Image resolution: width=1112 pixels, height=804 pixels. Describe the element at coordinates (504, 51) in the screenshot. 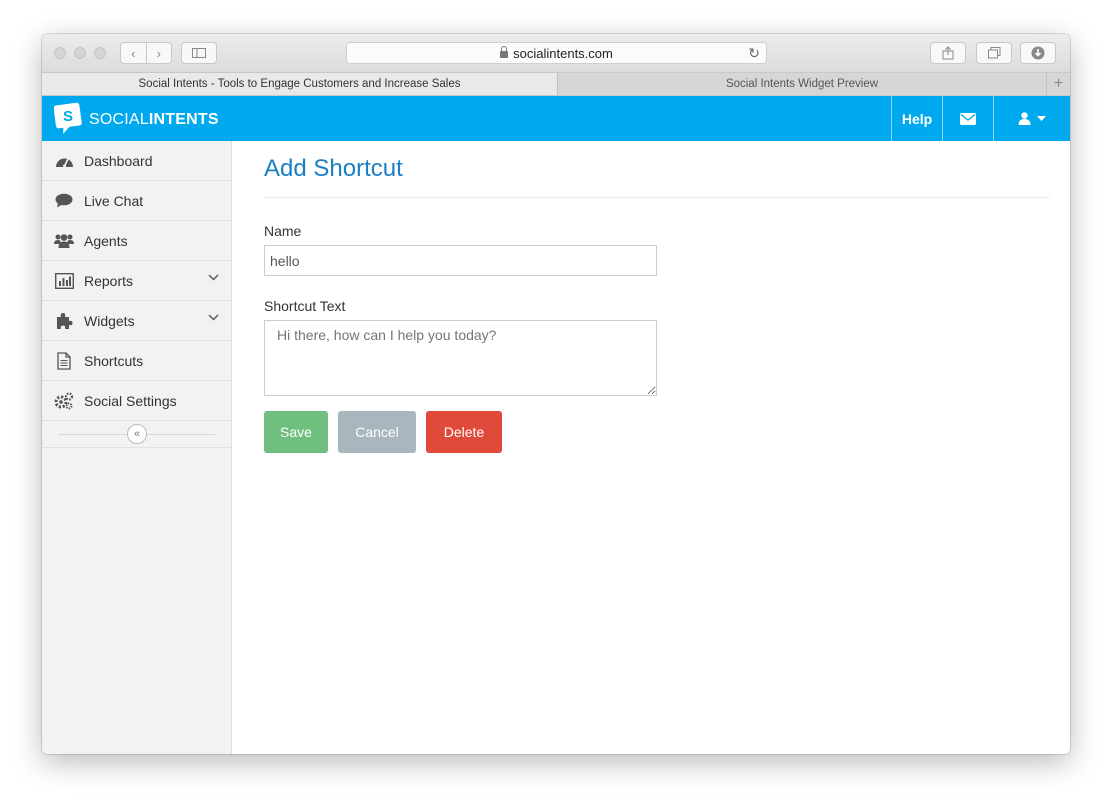

I see `lock-icon` at that location.